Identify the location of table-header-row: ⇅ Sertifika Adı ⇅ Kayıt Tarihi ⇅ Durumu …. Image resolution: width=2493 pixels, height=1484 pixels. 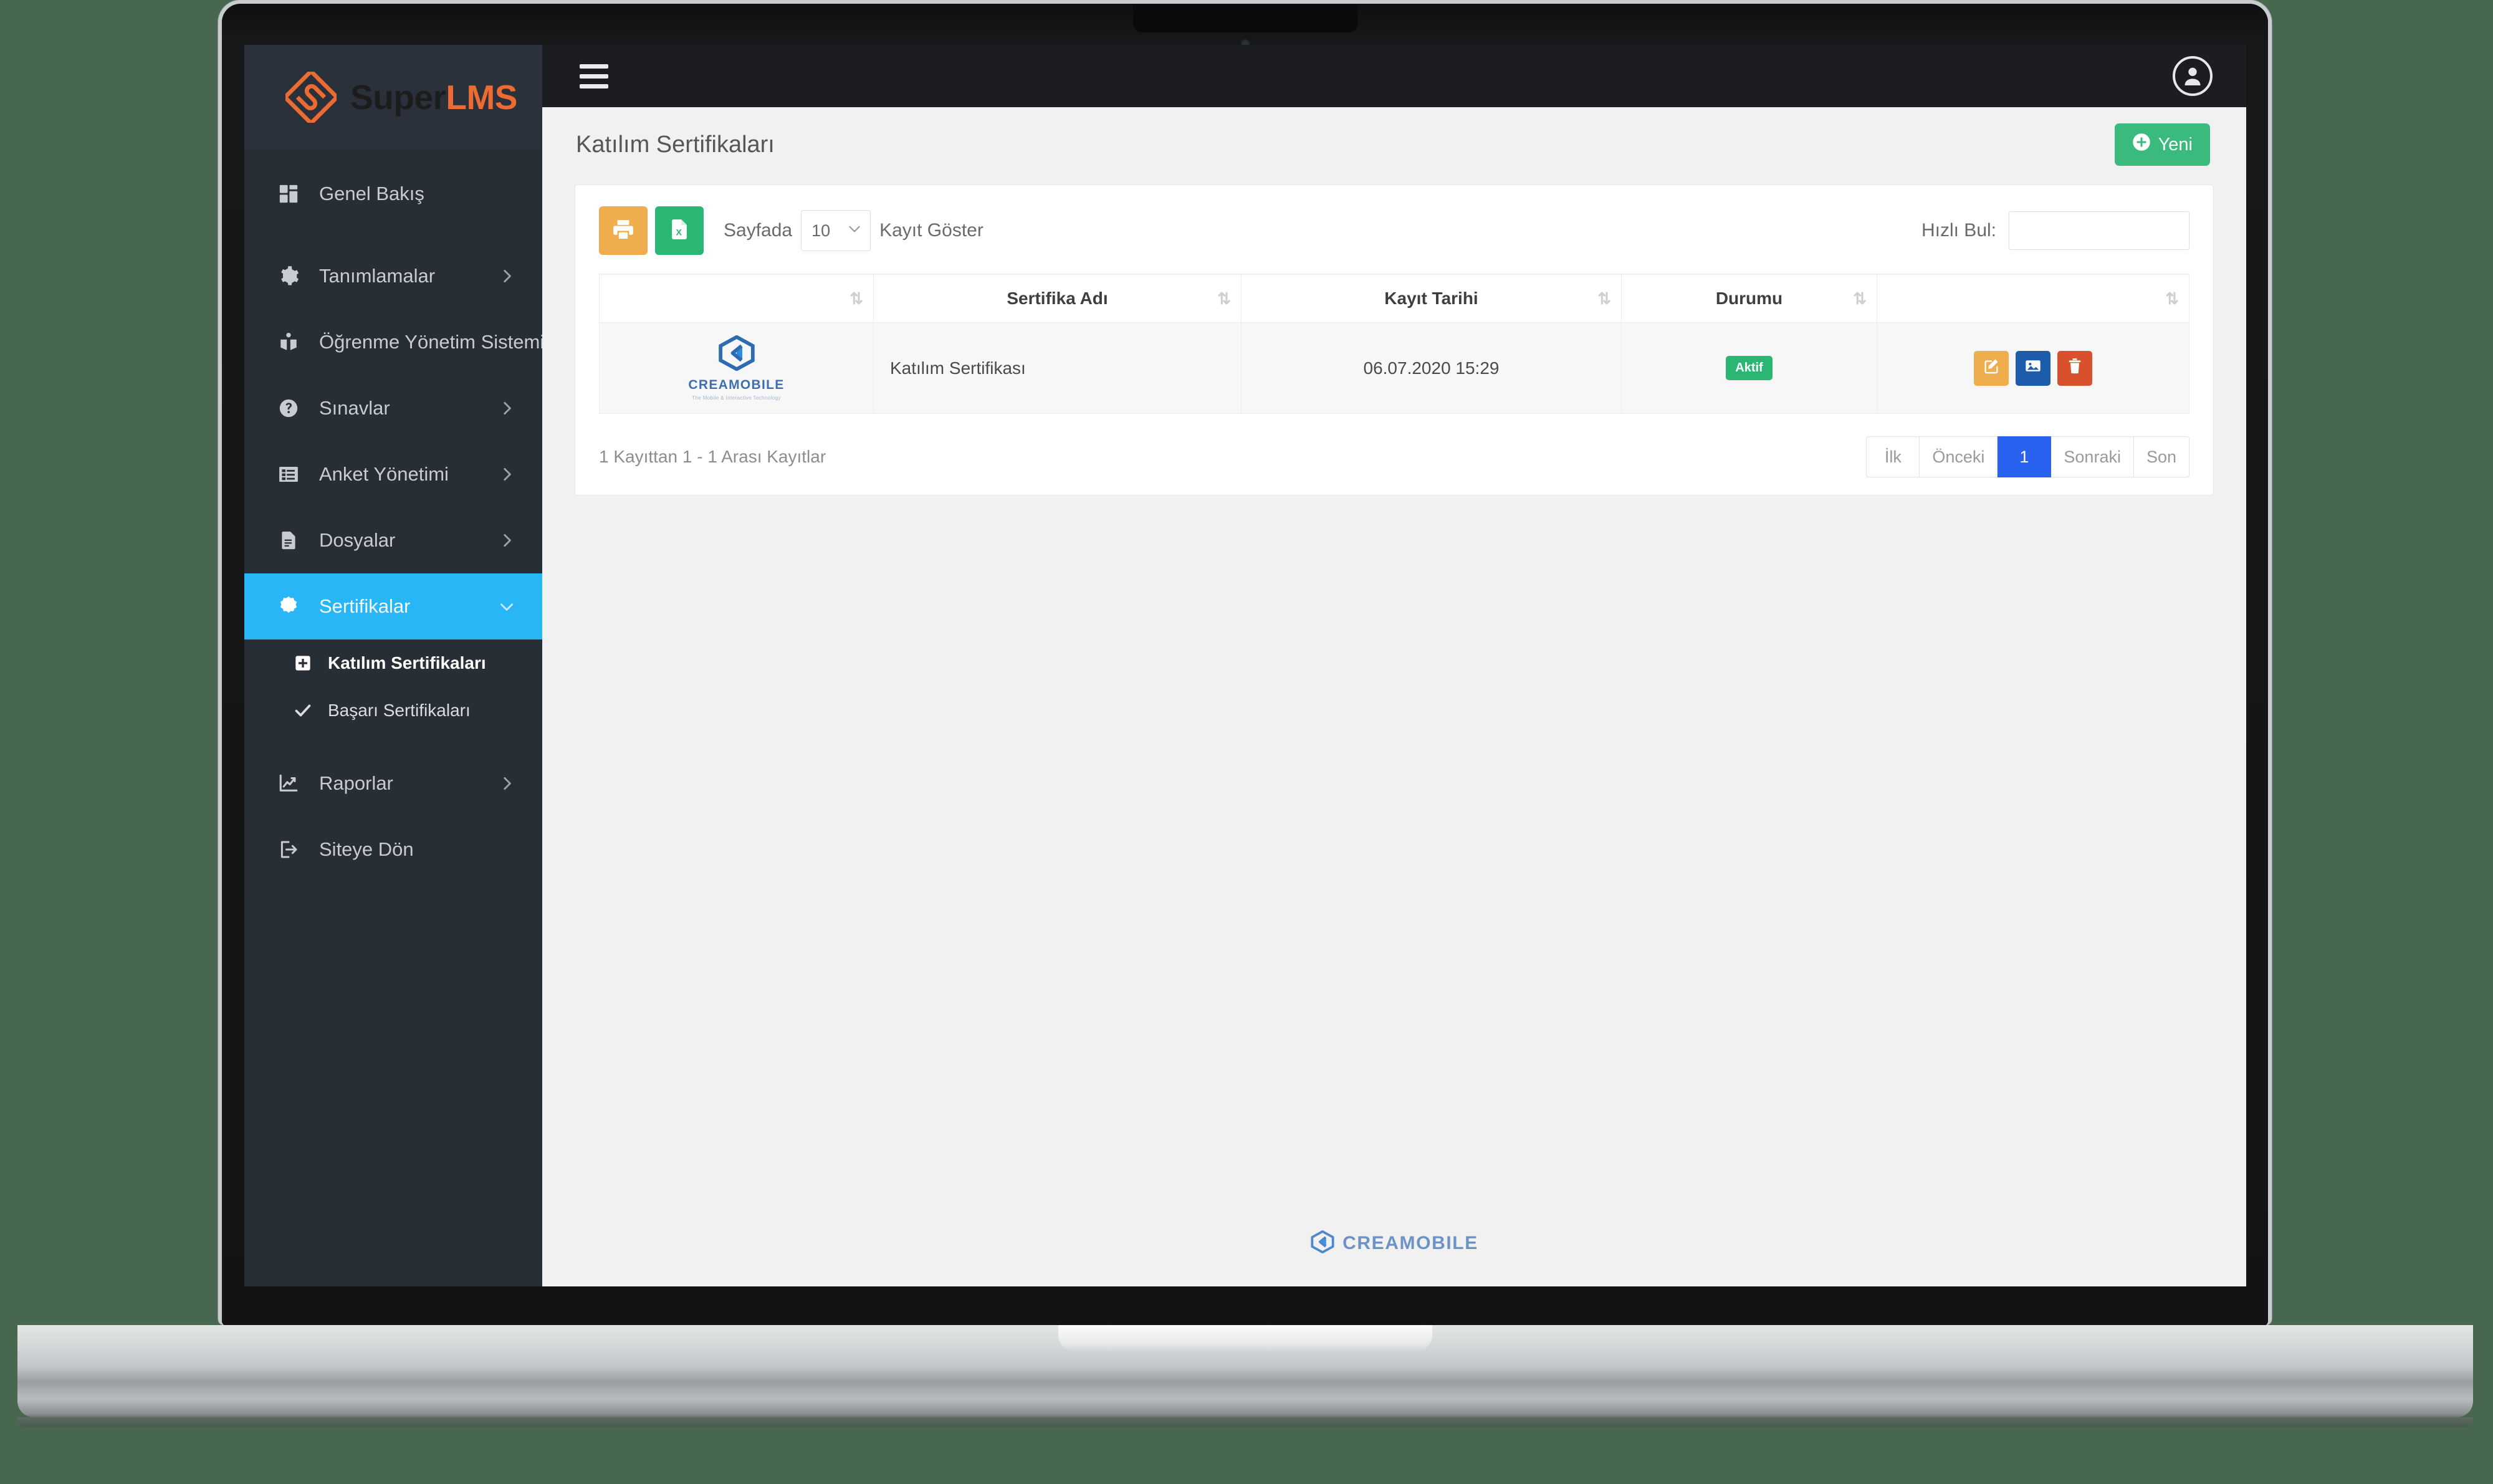
(1394, 298).